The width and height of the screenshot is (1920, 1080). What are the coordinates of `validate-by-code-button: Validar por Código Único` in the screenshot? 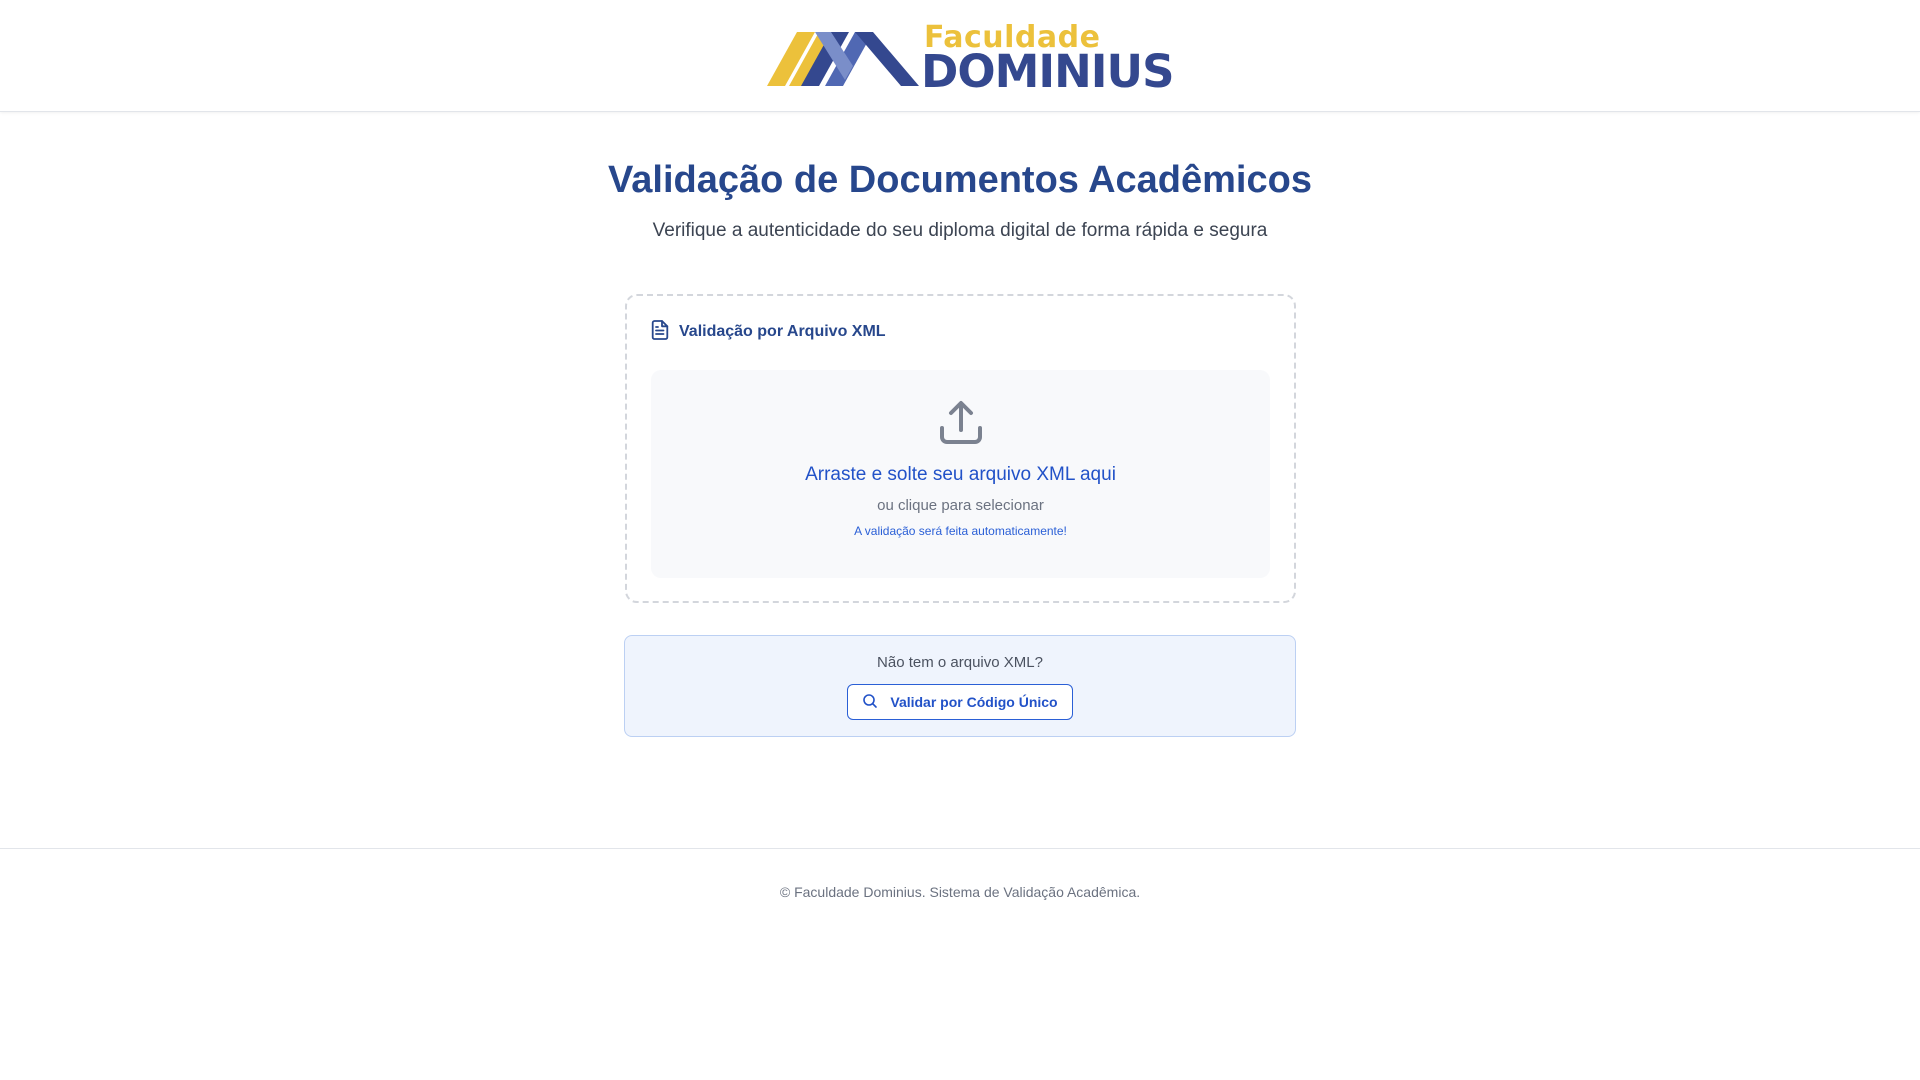 It's located at (960, 702).